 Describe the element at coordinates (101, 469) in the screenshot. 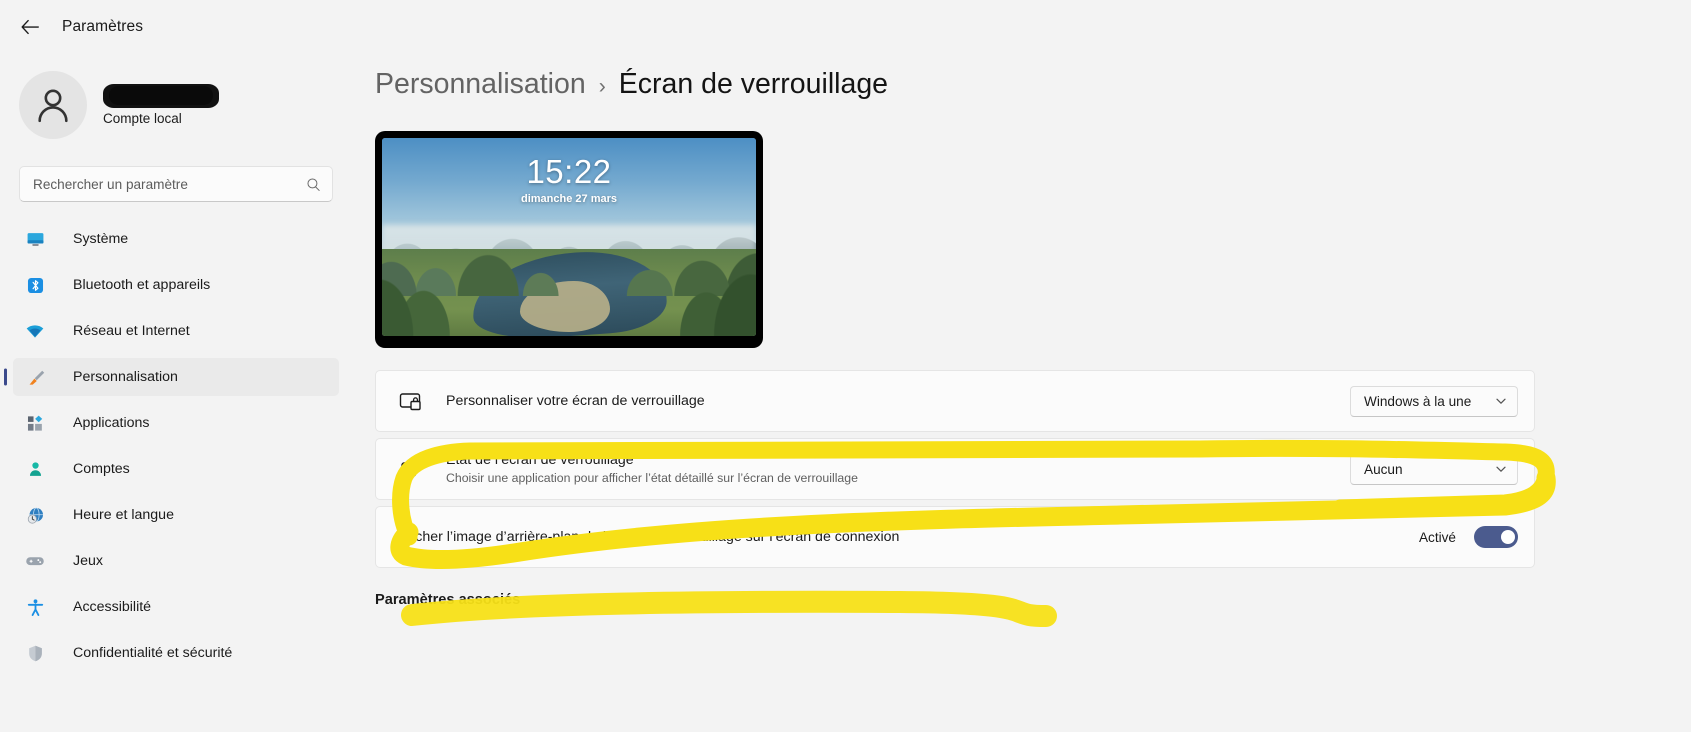

I see `sidebar-item-label: Comptes` at that location.